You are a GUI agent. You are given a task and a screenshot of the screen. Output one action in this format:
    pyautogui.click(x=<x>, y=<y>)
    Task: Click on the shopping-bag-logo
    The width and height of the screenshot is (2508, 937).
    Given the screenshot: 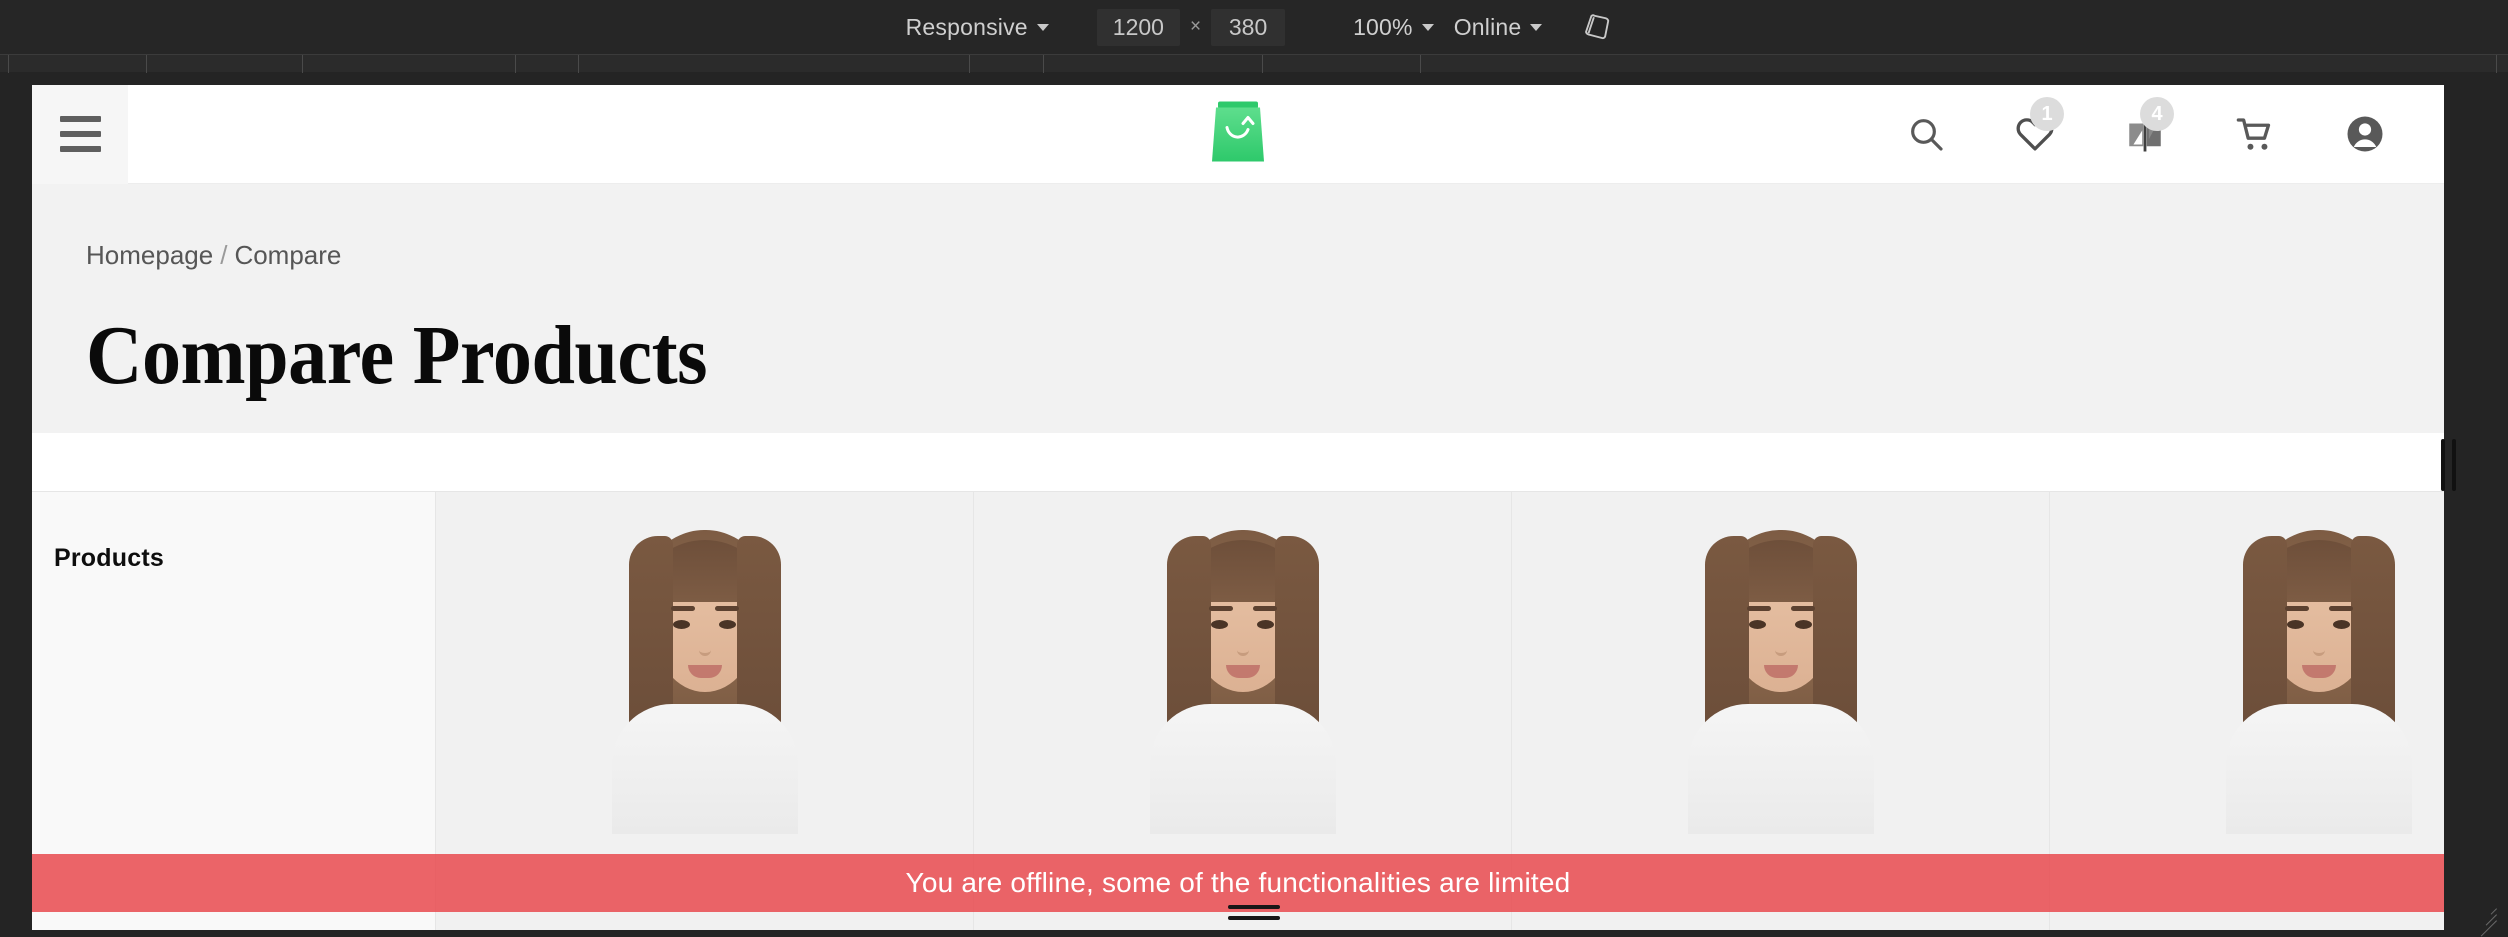 What is the action you would take?
    pyautogui.click(x=1238, y=134)
    